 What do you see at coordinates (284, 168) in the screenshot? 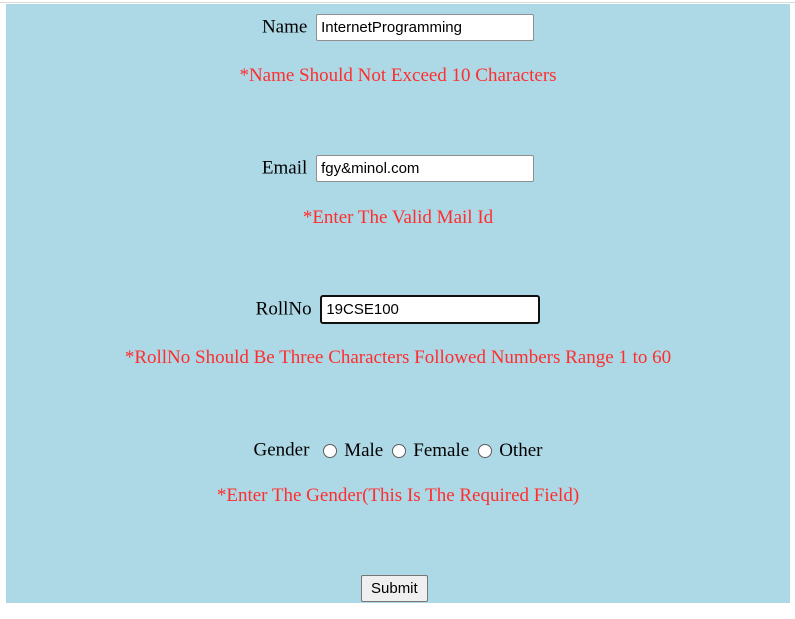
I see `email-label: Email` at bounding box center [284, 168].